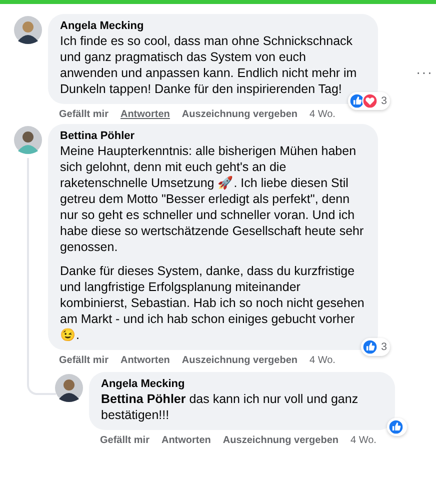 The height and width of the screenshot is (483, 436). I want to click on author-name: Bettina Pöhler, so click(213, 136).